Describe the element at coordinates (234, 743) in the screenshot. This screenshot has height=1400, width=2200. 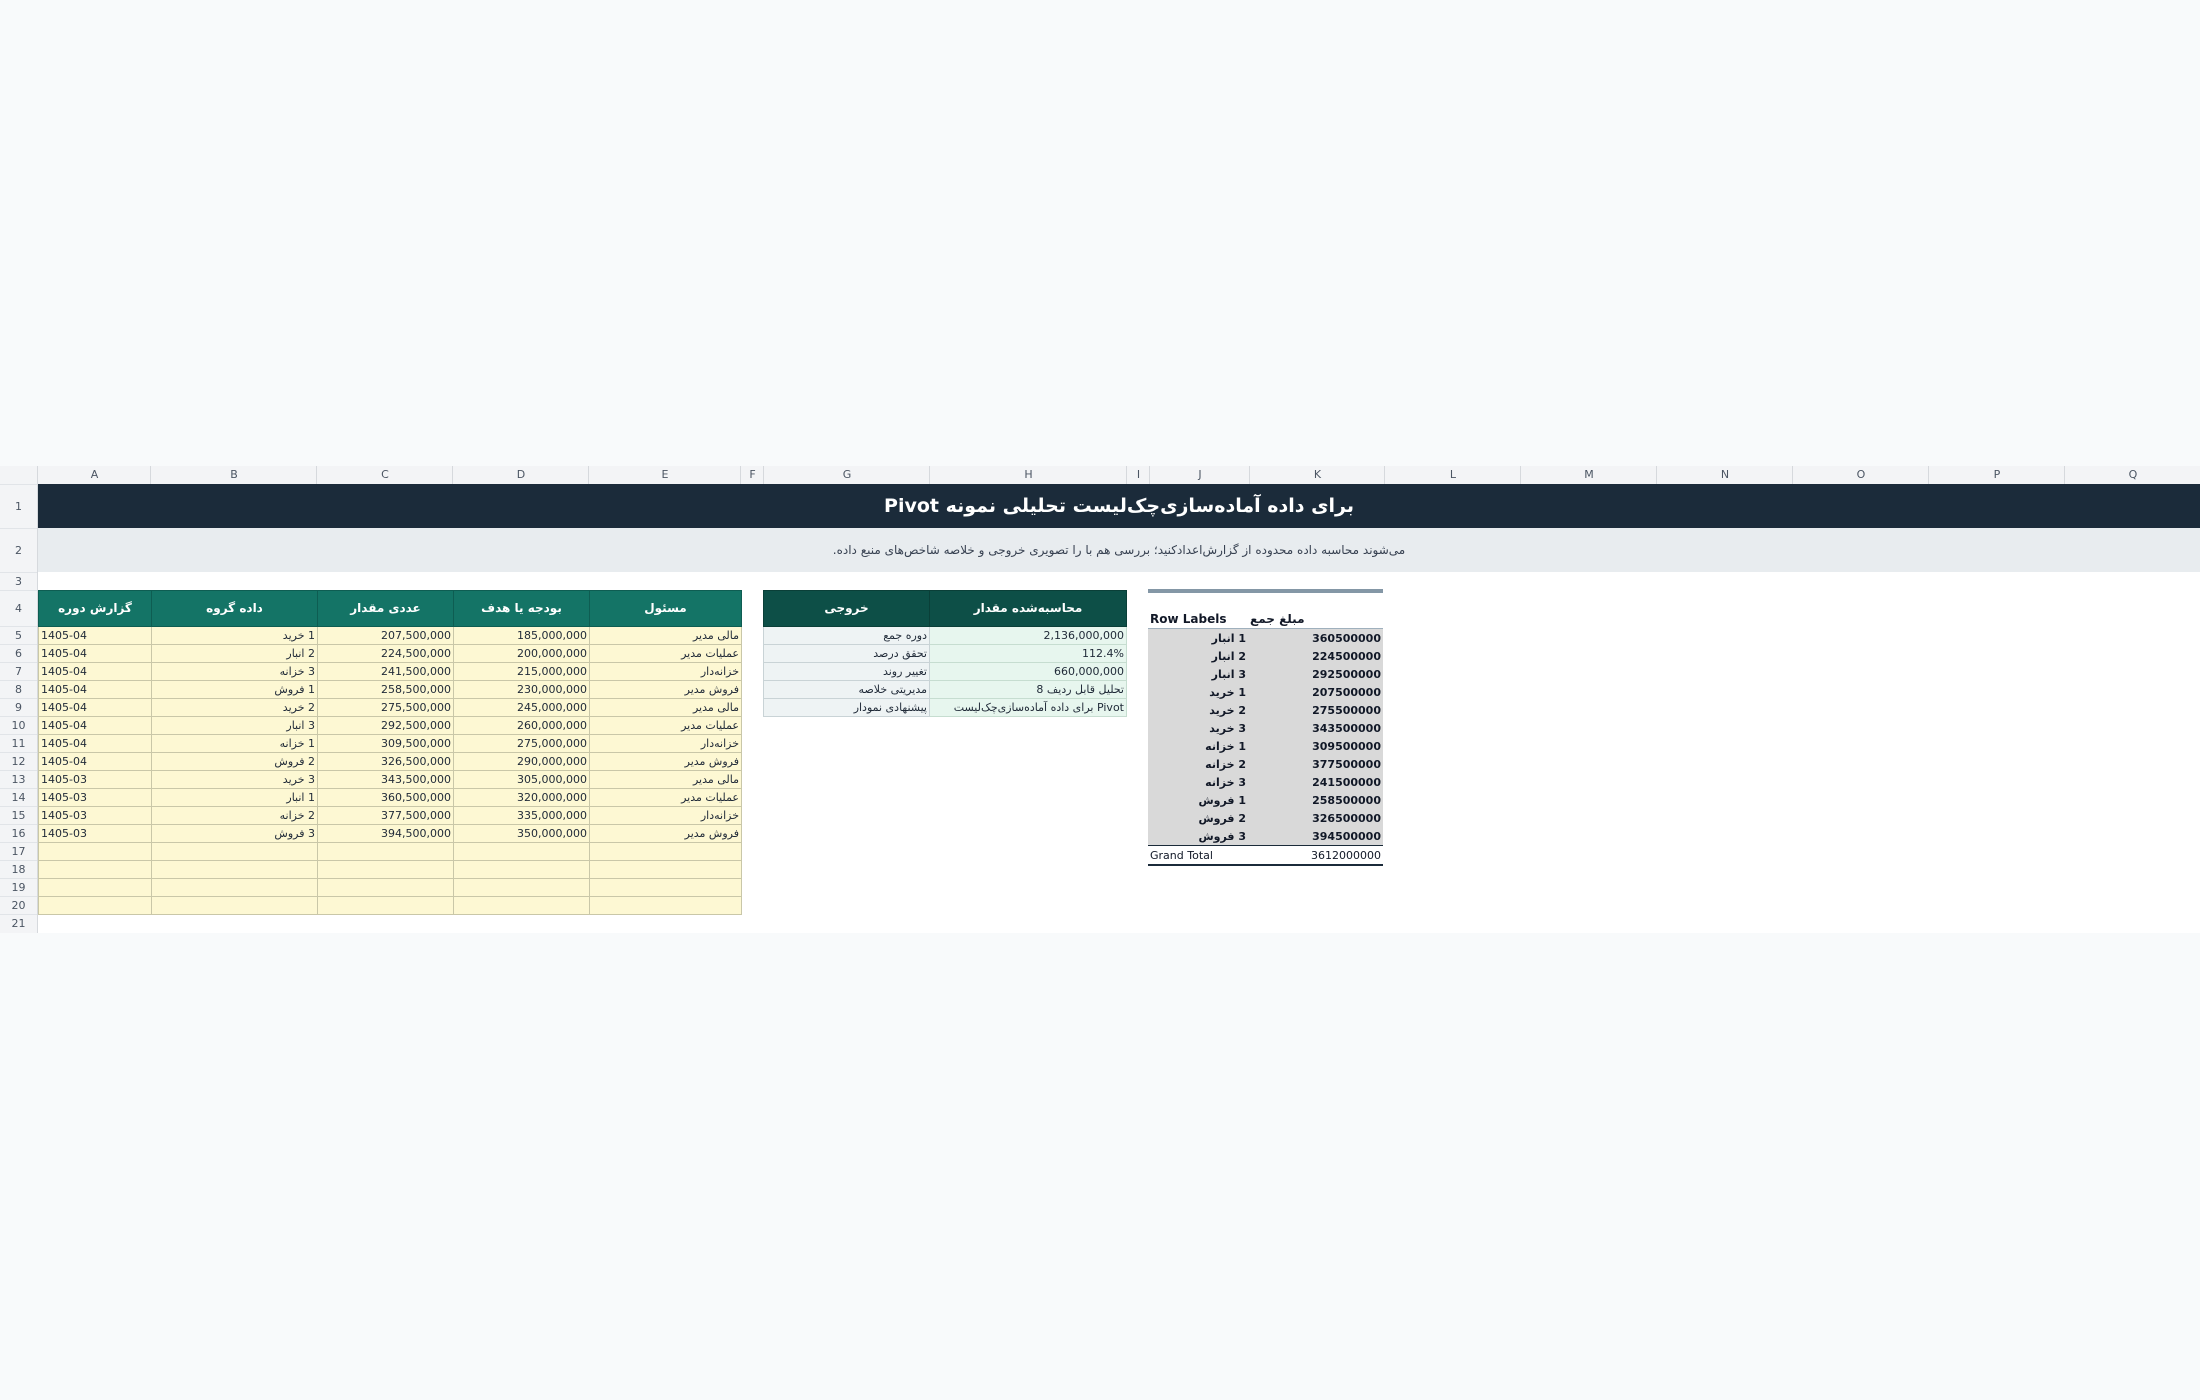
I see `data-cell: 1 خزانه` at that location.